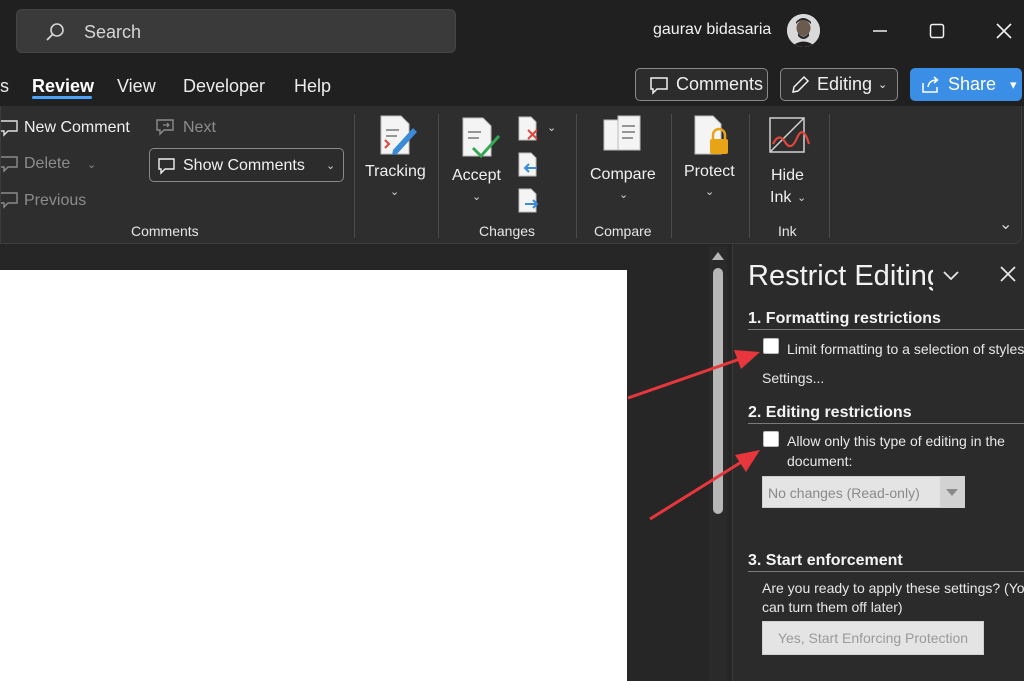 The image size is (1024, 681). What do you see at coordinates (512, 31) in the screenshot?
I see `title-bar: Search gaurav bidasaria` at bounding box center [512, 31].